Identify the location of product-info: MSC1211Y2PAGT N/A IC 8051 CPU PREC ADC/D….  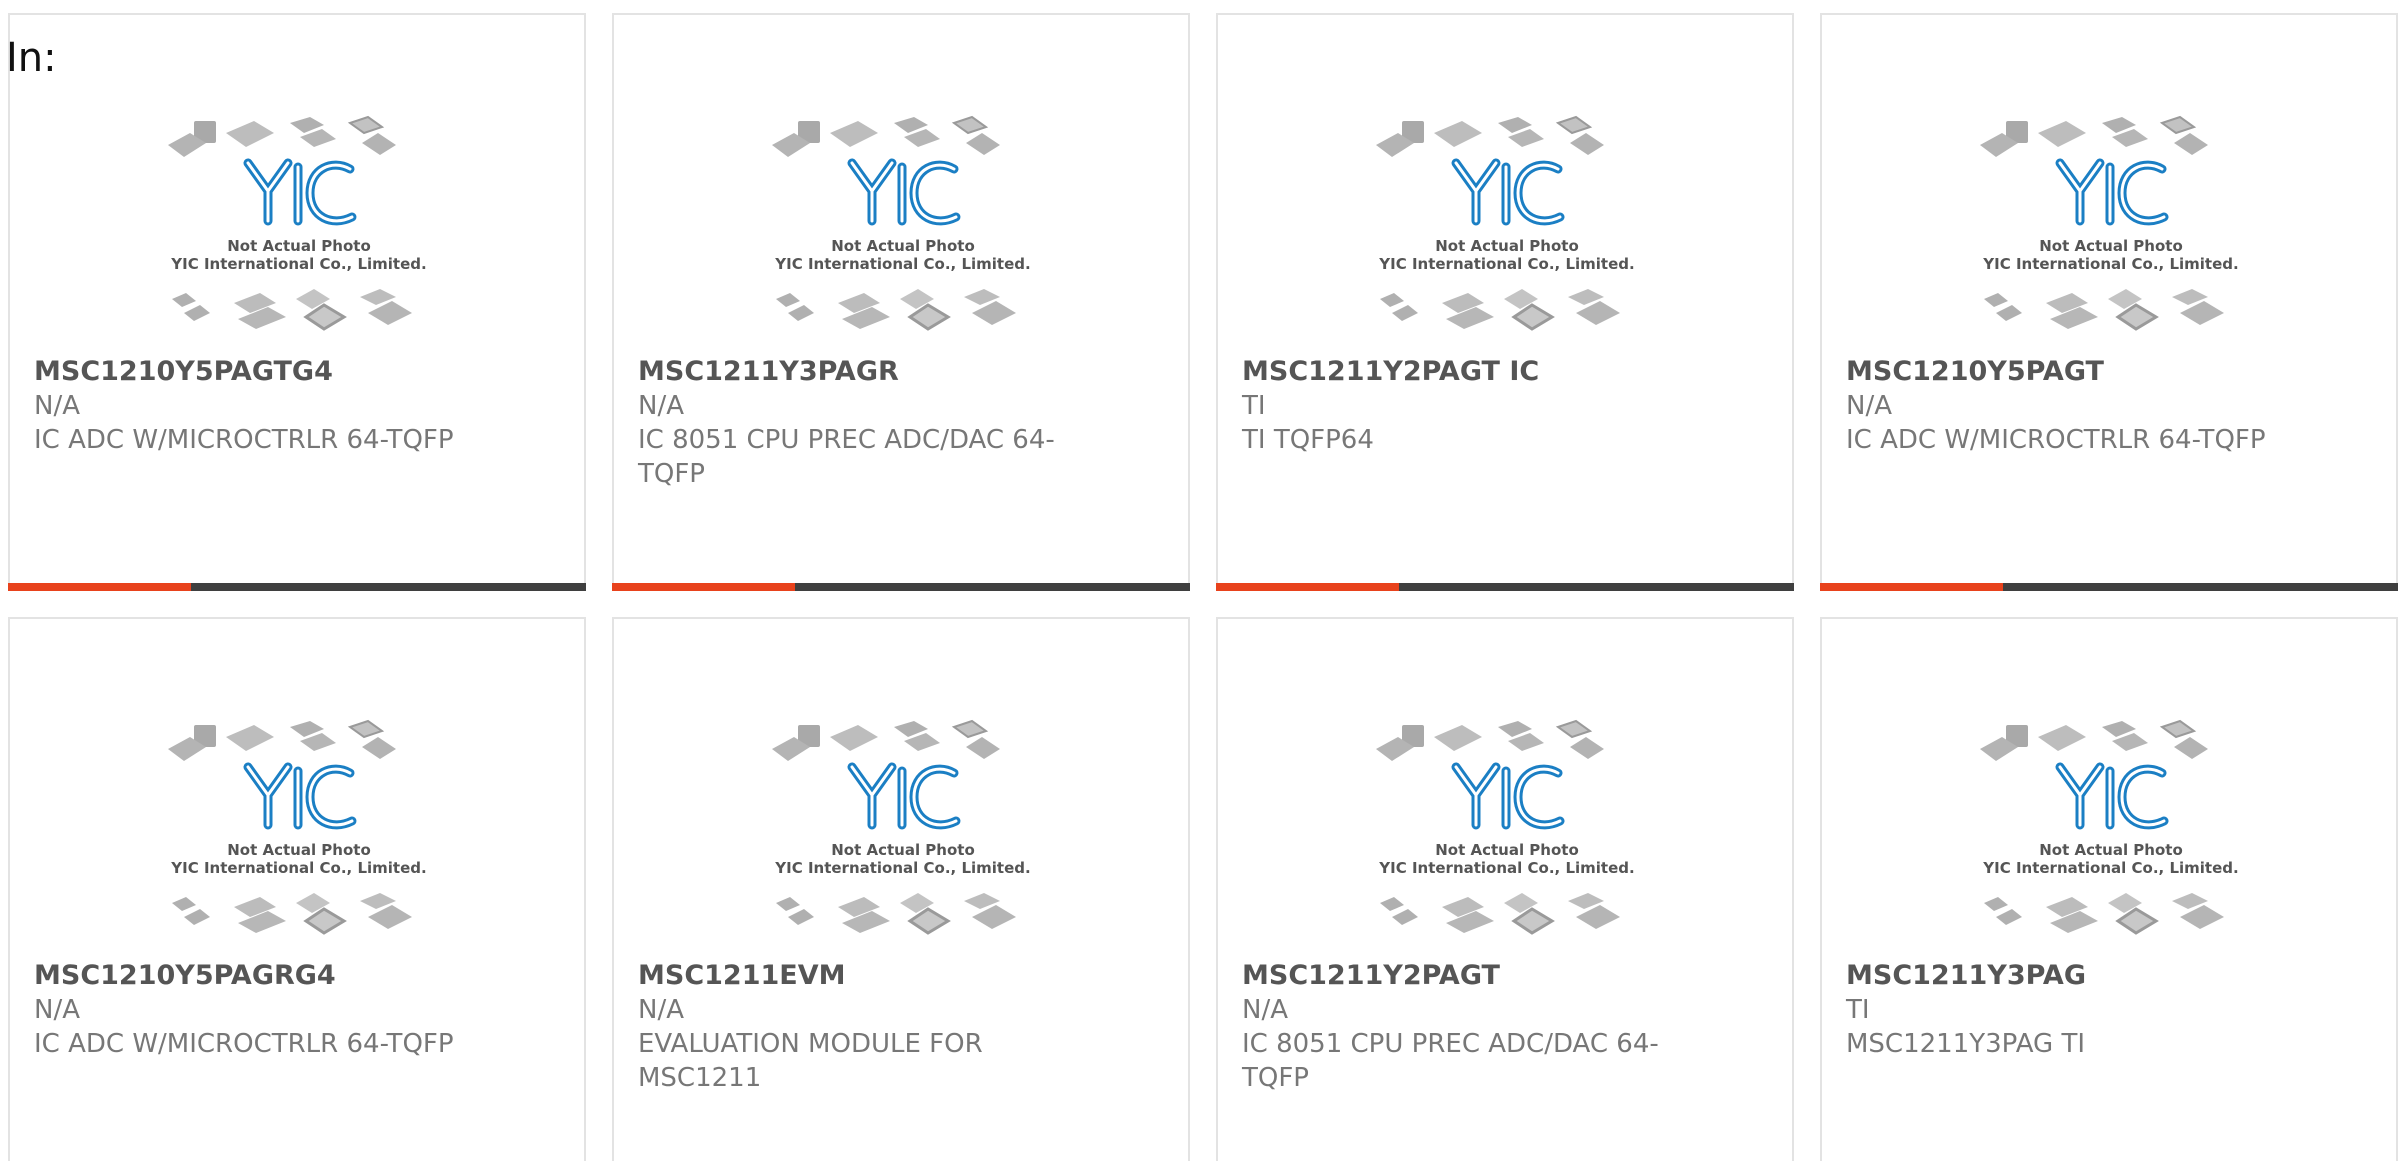
(1467, 1027).